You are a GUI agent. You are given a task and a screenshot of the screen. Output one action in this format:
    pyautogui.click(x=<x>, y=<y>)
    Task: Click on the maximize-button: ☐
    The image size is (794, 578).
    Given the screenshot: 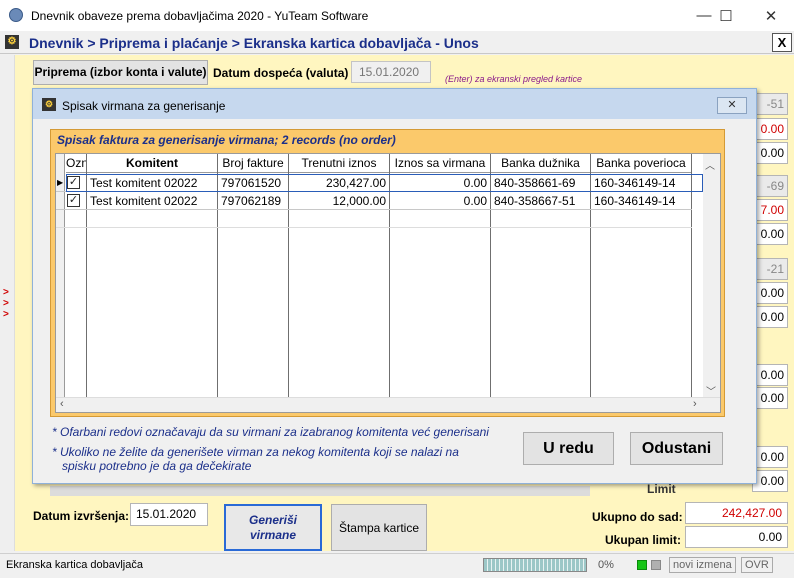 What is the action you would take?
    pyautogui.click(x=726, y=15)
    